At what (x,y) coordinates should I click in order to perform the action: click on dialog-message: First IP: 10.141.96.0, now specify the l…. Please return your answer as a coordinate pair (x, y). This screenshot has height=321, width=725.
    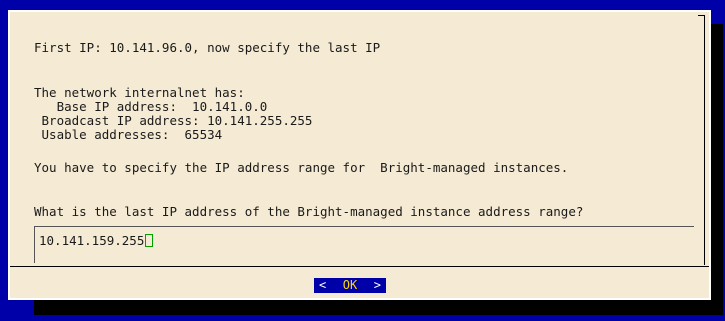
    Looking at the image, I should click on (207, 47).